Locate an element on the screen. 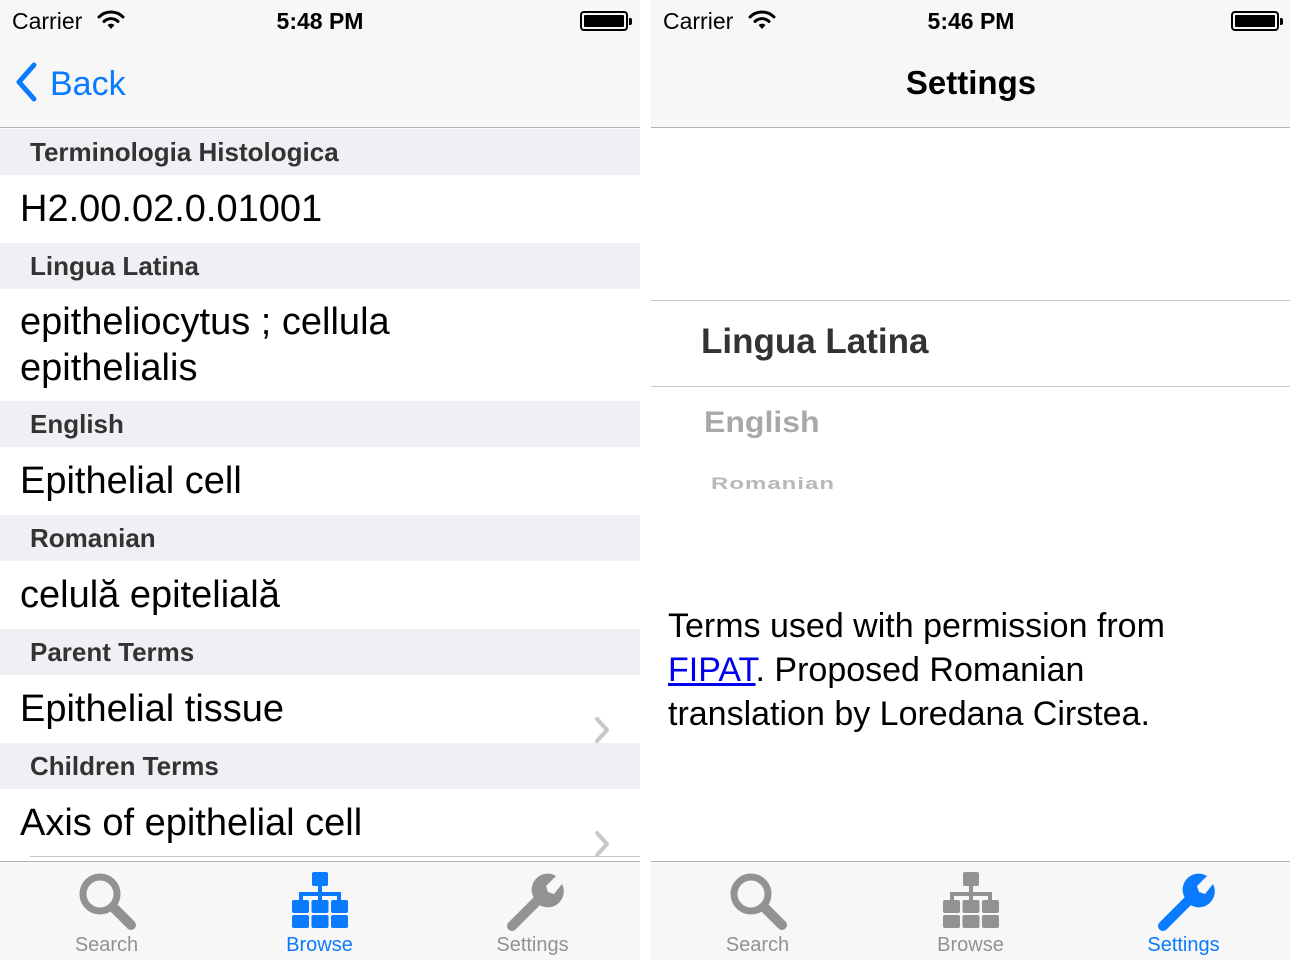  parent-term-row: Epithelial tissue is located at coordinates (320, 709).